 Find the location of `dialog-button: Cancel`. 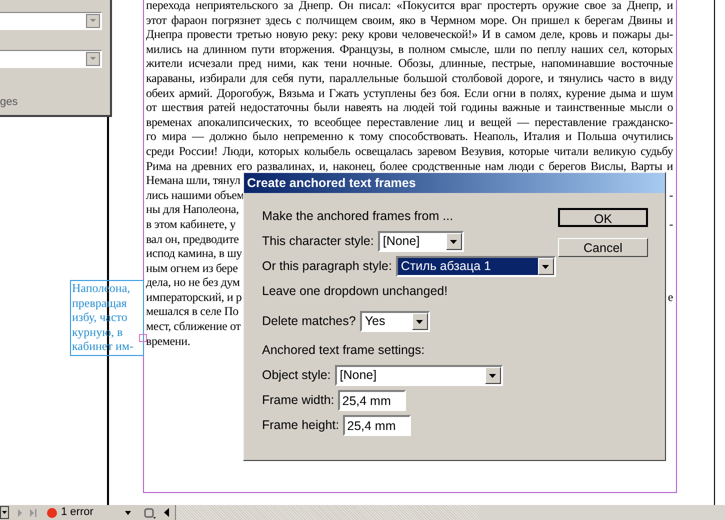

dialog-button: Cancel is located at coordinates (603, 247).